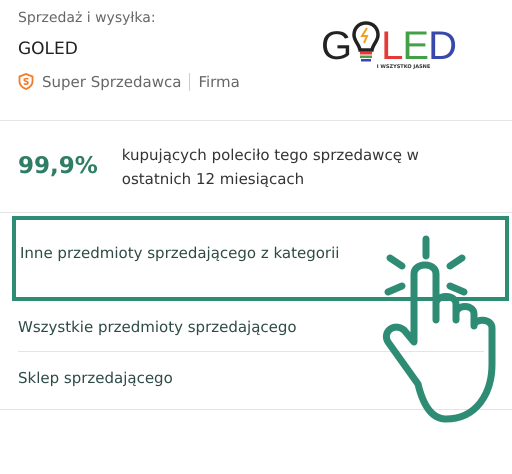 This screenshot has width=512, height=474. Describe the element at coordinates (336, 46) in the screenshot. I see `logo-letter: G` at that location.